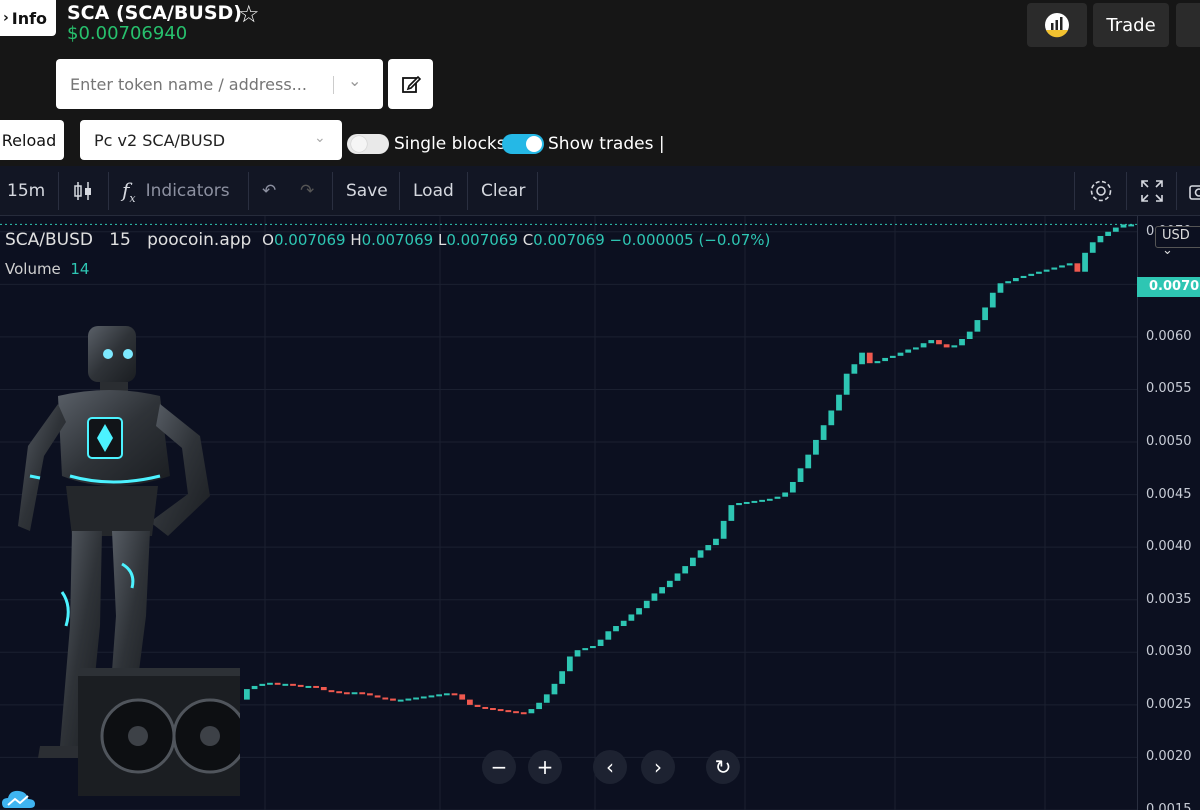  Describe the element at coordinates (197, 84) in the screenshot. I see `token-search-input` at that location.